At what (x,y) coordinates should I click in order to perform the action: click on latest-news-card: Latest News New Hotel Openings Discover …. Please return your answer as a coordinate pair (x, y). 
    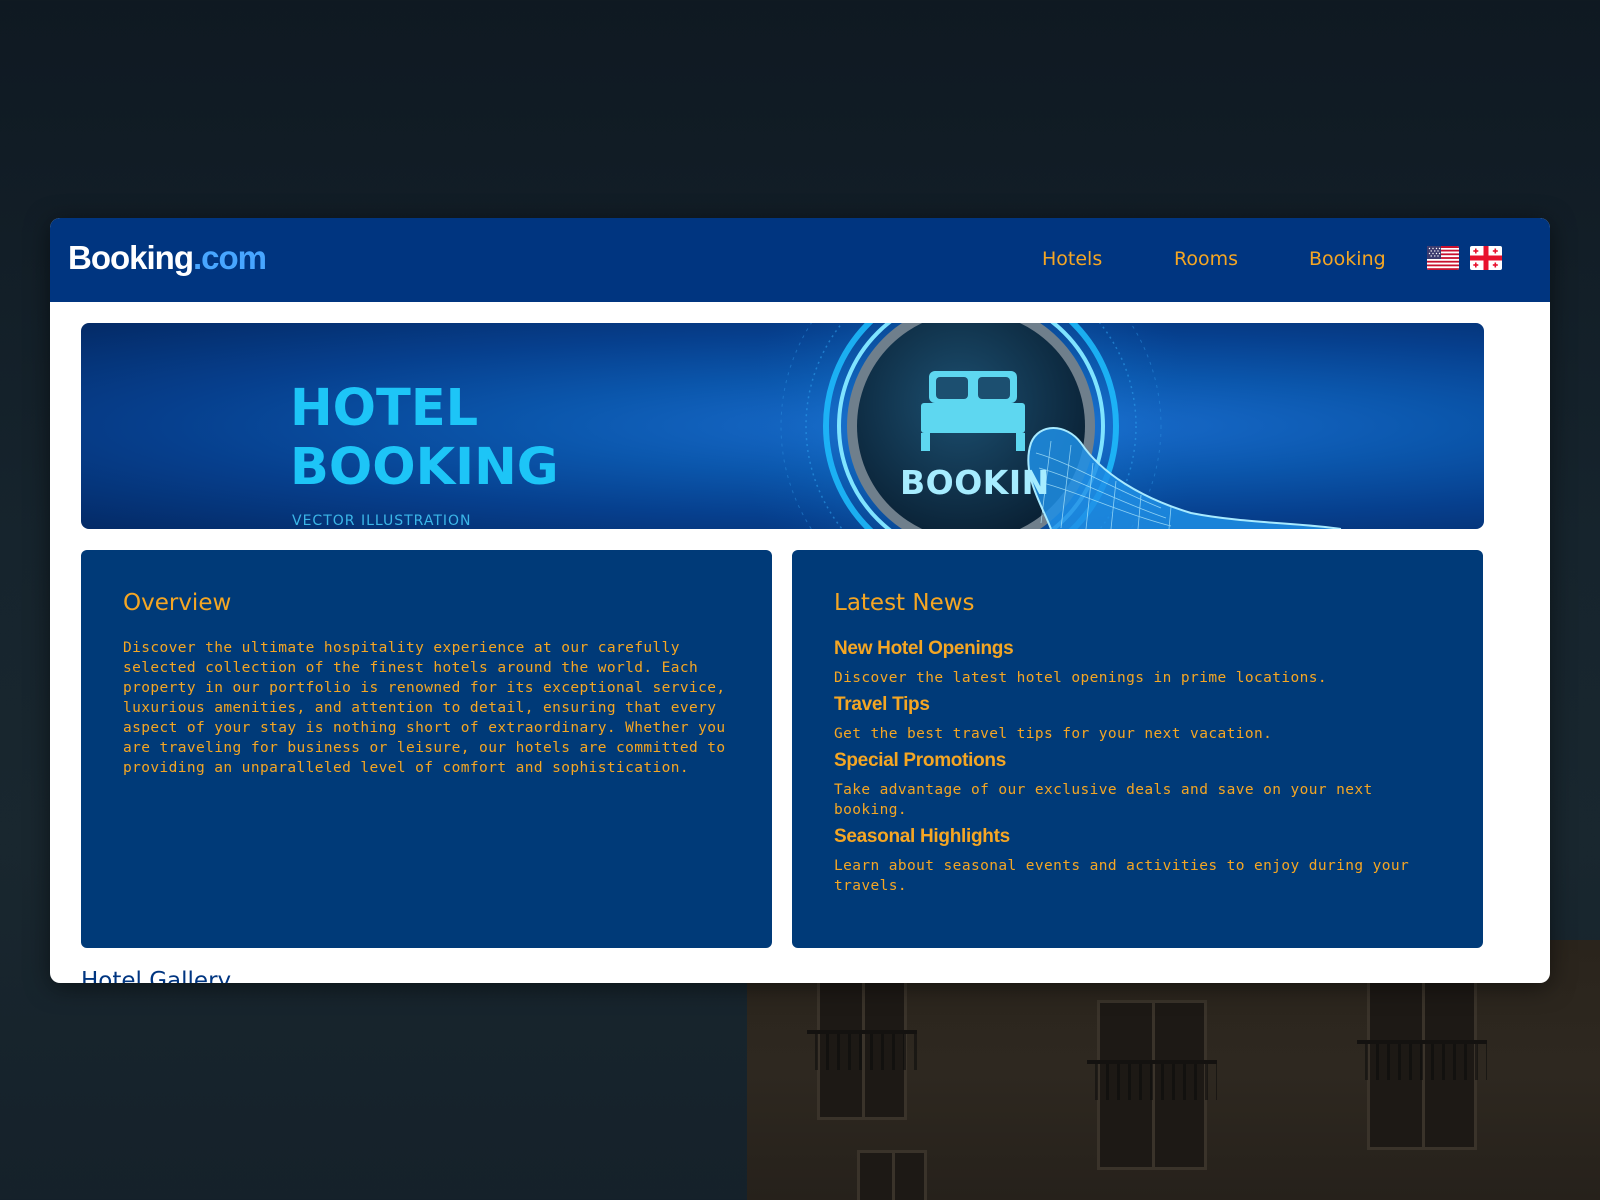
    Looking at the image, I should click on (1137, 749).